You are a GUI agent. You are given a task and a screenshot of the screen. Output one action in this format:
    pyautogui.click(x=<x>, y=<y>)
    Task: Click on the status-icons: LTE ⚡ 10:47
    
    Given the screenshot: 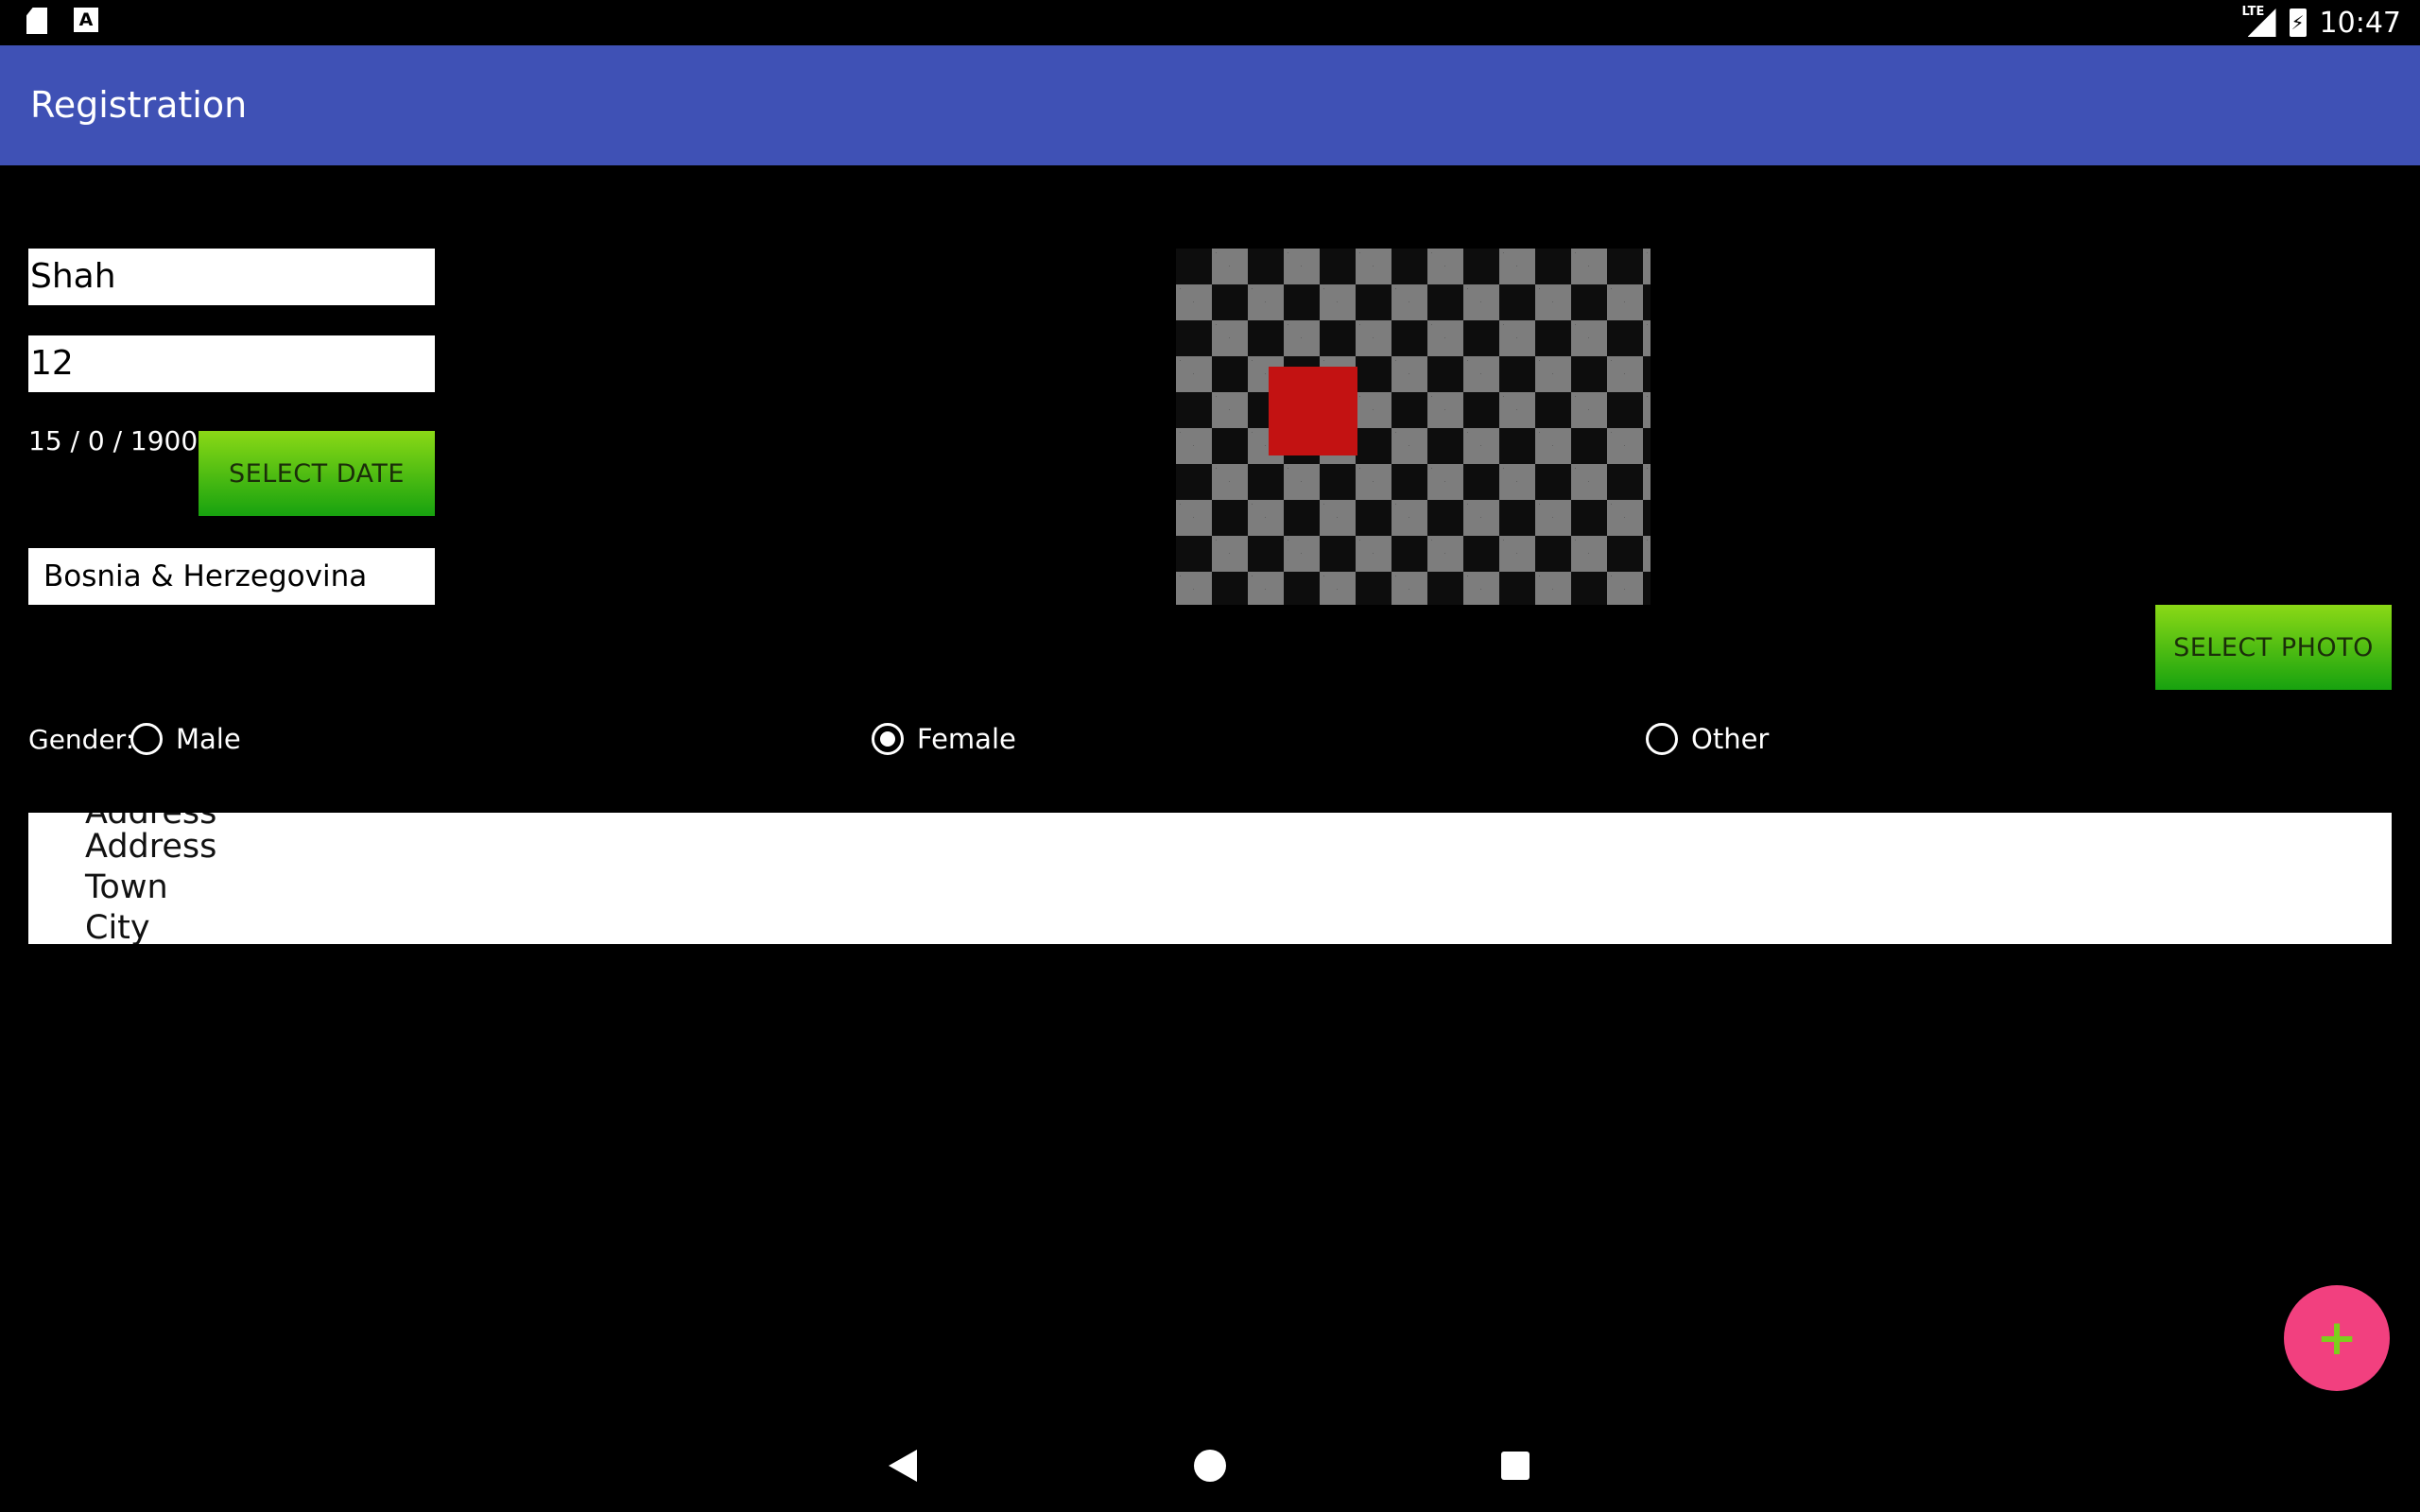 What is the action you would take?
    pyautogui.click(x=2321, y=22)
    